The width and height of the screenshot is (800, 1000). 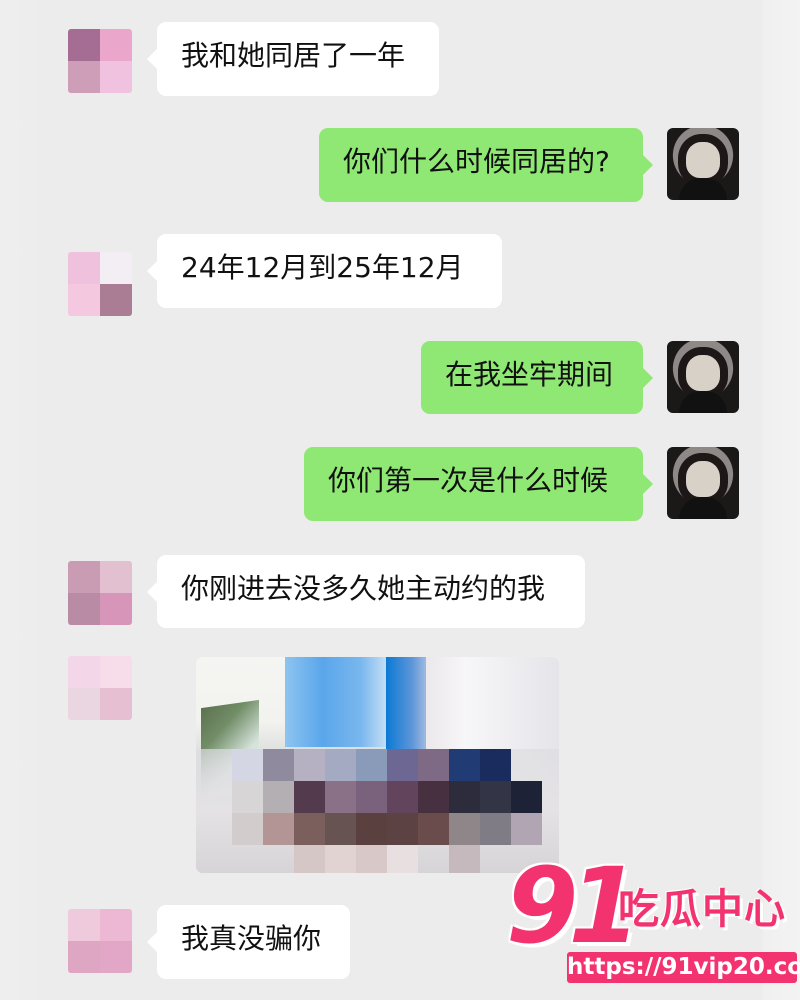 I want to click on watermark-logo: 91 吃瓜中心 https://91vip20.com, so click(x=653, y=917).